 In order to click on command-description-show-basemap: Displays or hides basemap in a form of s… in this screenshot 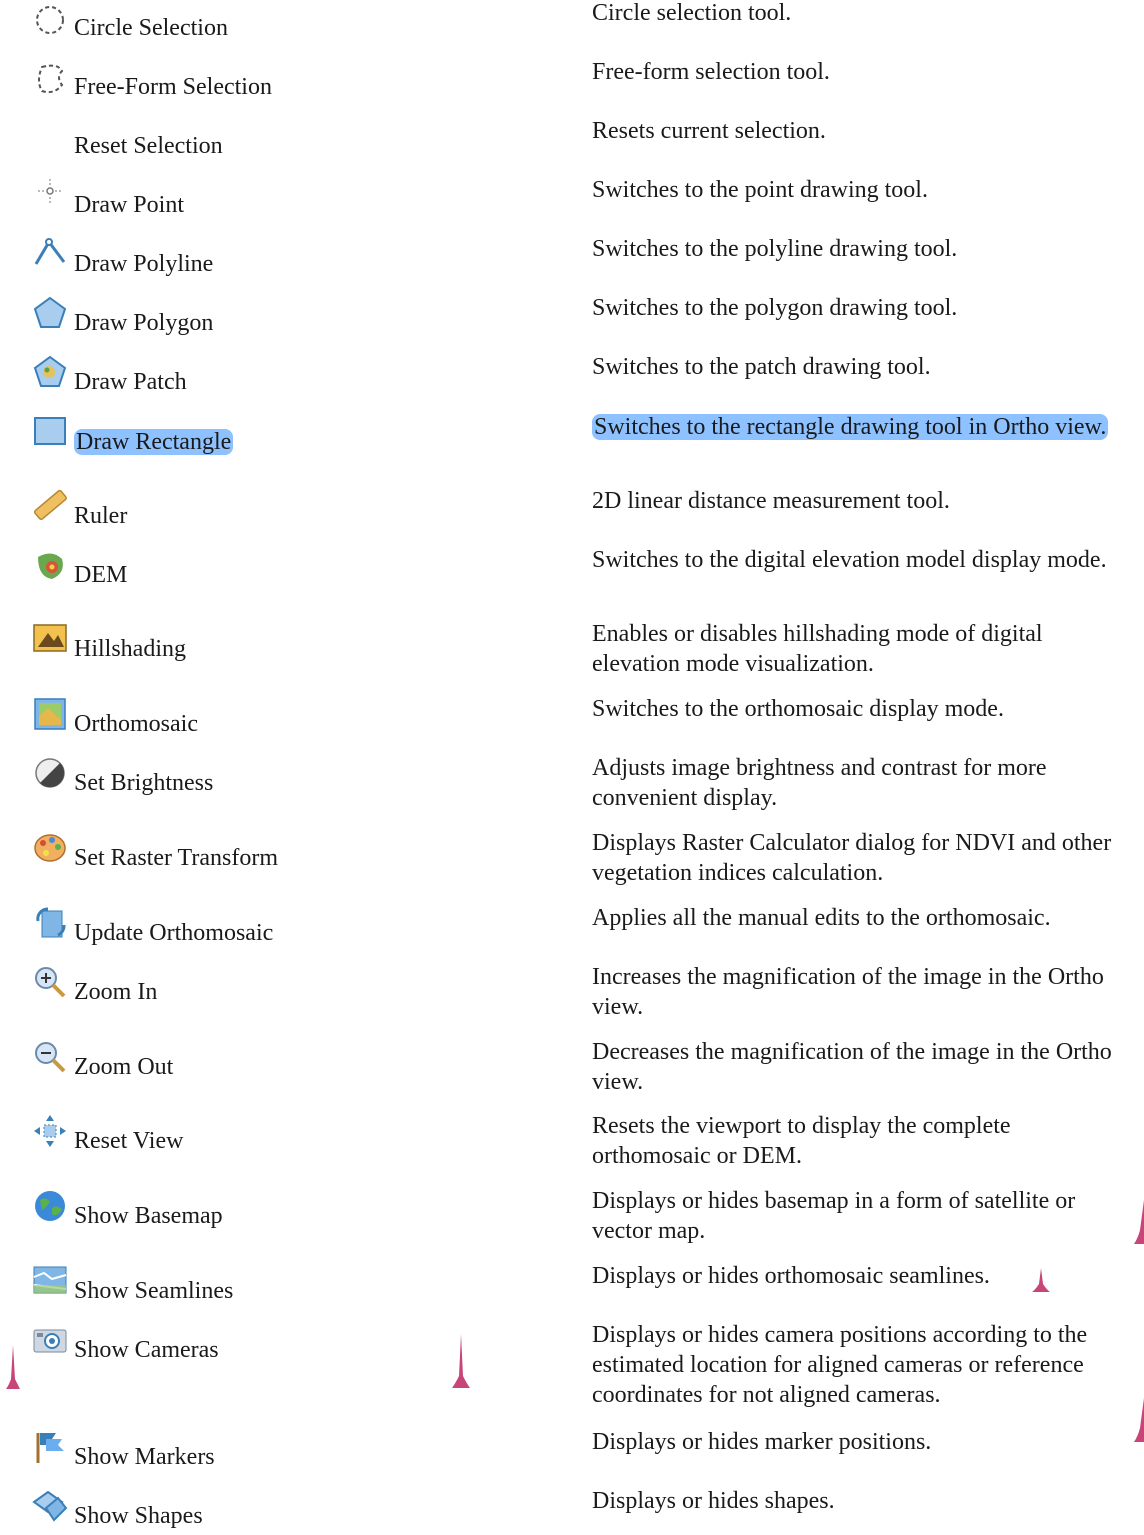, I will do `click(857, 1216)`.